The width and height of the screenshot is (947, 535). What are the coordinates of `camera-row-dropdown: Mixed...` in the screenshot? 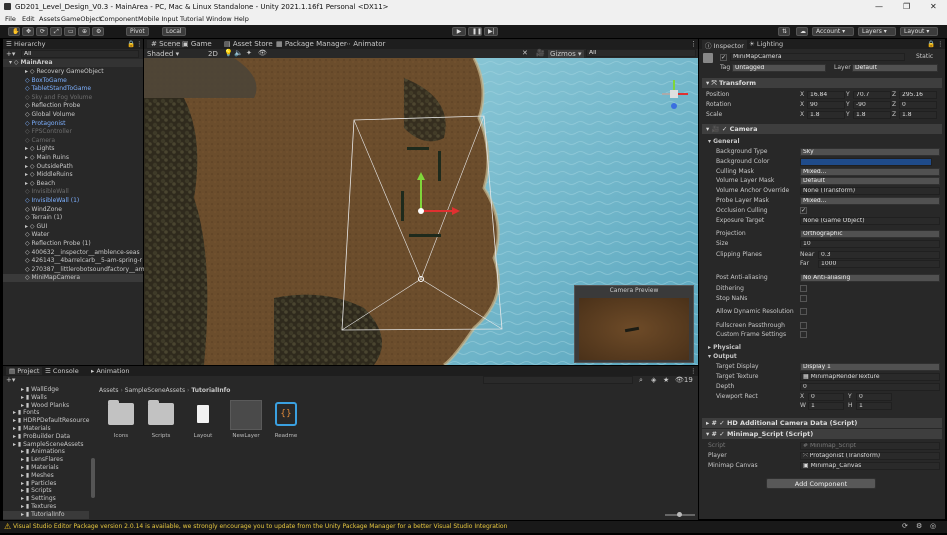 It's located at (870, 171).